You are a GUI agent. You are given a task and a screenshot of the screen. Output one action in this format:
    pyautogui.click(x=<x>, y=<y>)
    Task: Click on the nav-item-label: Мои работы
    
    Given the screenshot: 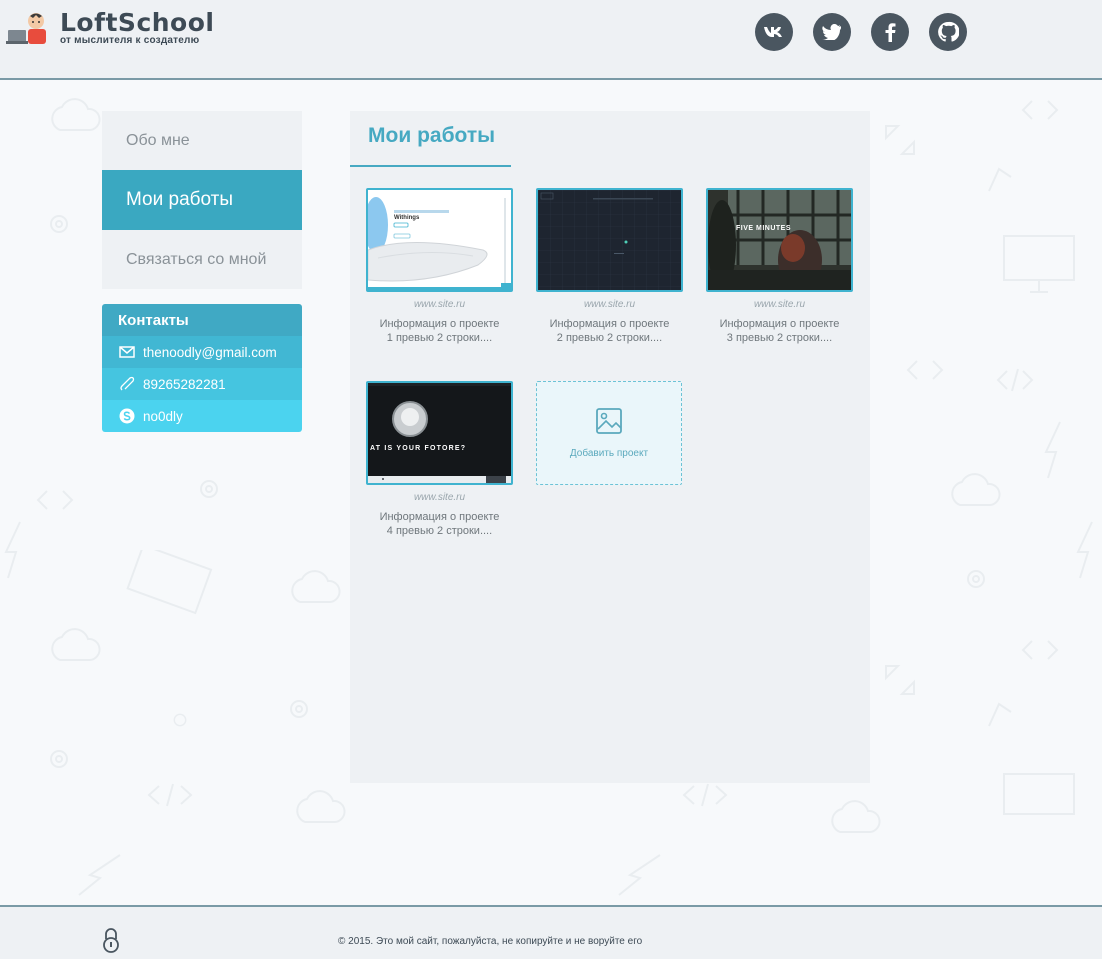 What is the action you would take?
    pyautogui.click(x=180, y=199)
    